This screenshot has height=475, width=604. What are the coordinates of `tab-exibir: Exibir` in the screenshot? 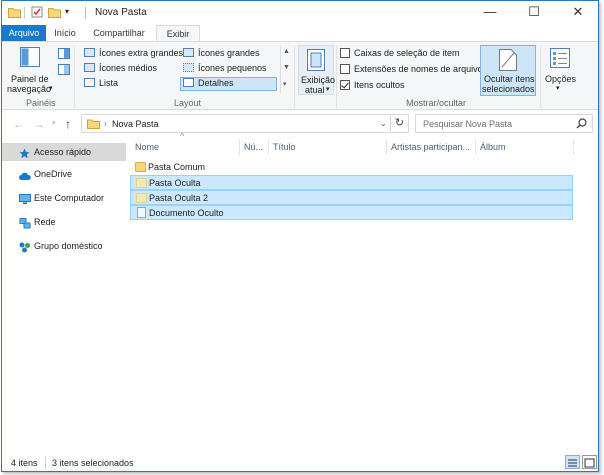 It's located at (178, 33).